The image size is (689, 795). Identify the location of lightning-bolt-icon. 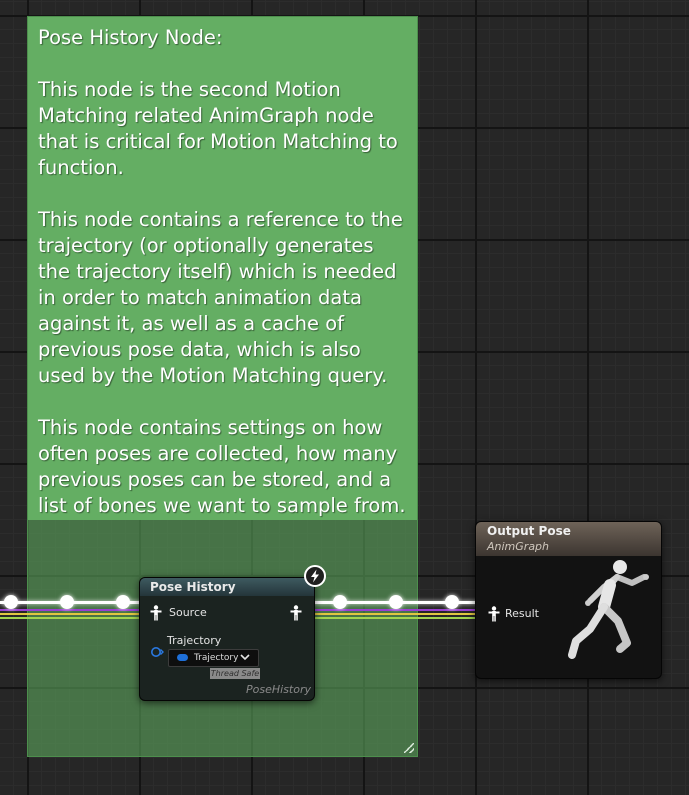
(315, 576).